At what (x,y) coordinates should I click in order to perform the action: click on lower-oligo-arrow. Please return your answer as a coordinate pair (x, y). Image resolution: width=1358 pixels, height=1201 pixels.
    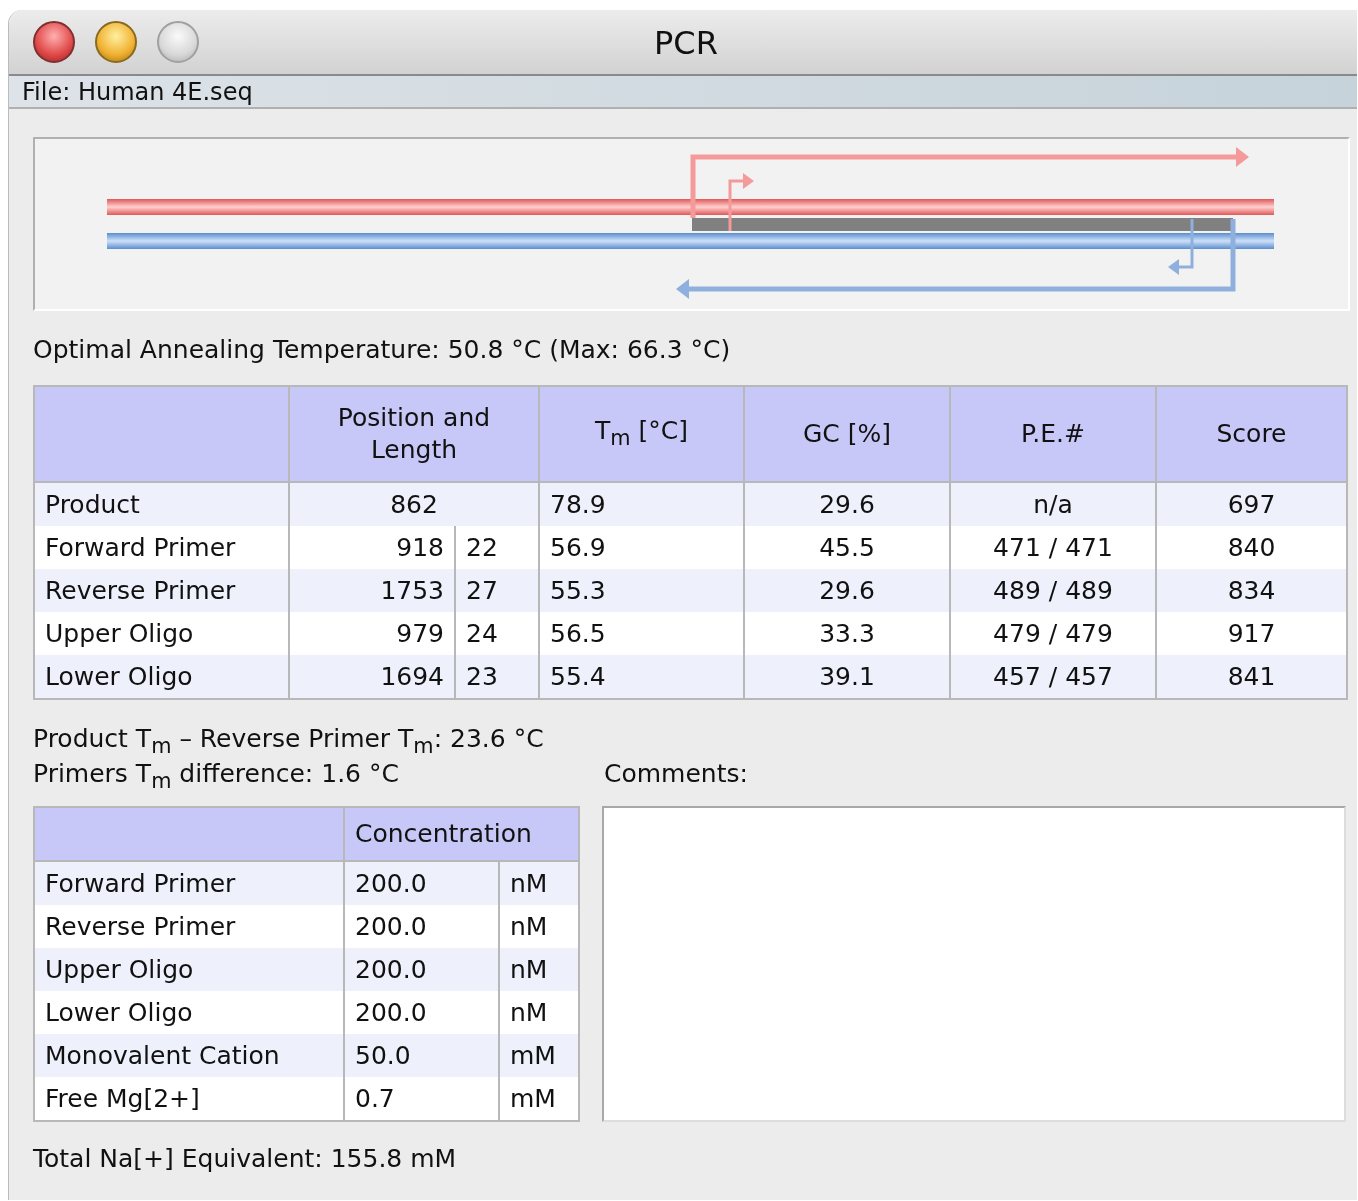
    Looking at the image, I should click on (1181, 247).